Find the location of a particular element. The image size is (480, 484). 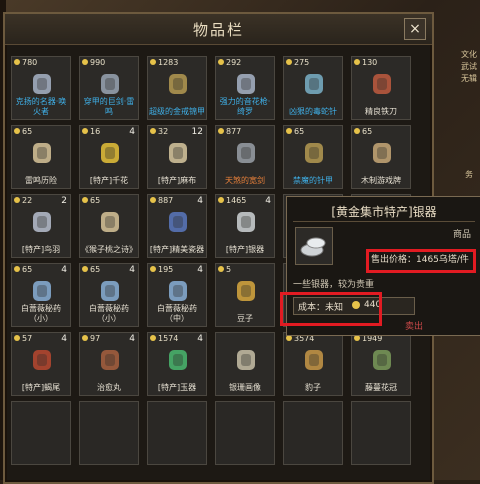

bg-label: 文化 is located at coordinates (469, 54).